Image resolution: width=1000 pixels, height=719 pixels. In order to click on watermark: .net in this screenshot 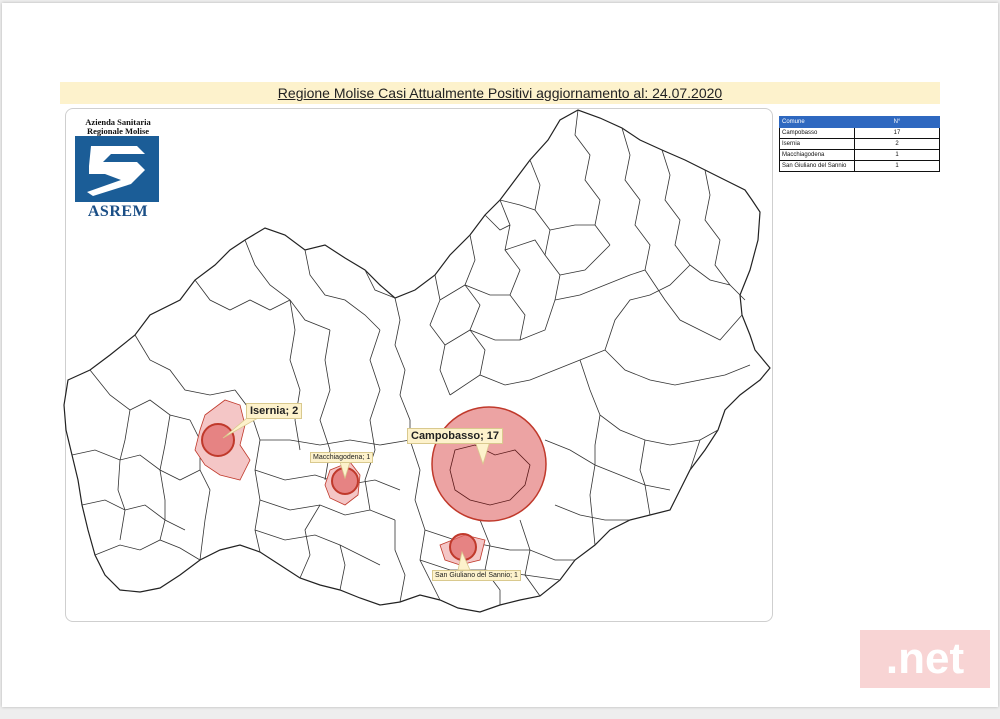, I will do `click(925, 659)`.